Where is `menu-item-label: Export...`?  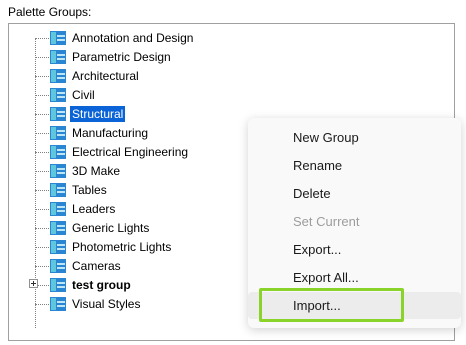
menu-item-label: Export... is located at coordinates (317, 249).